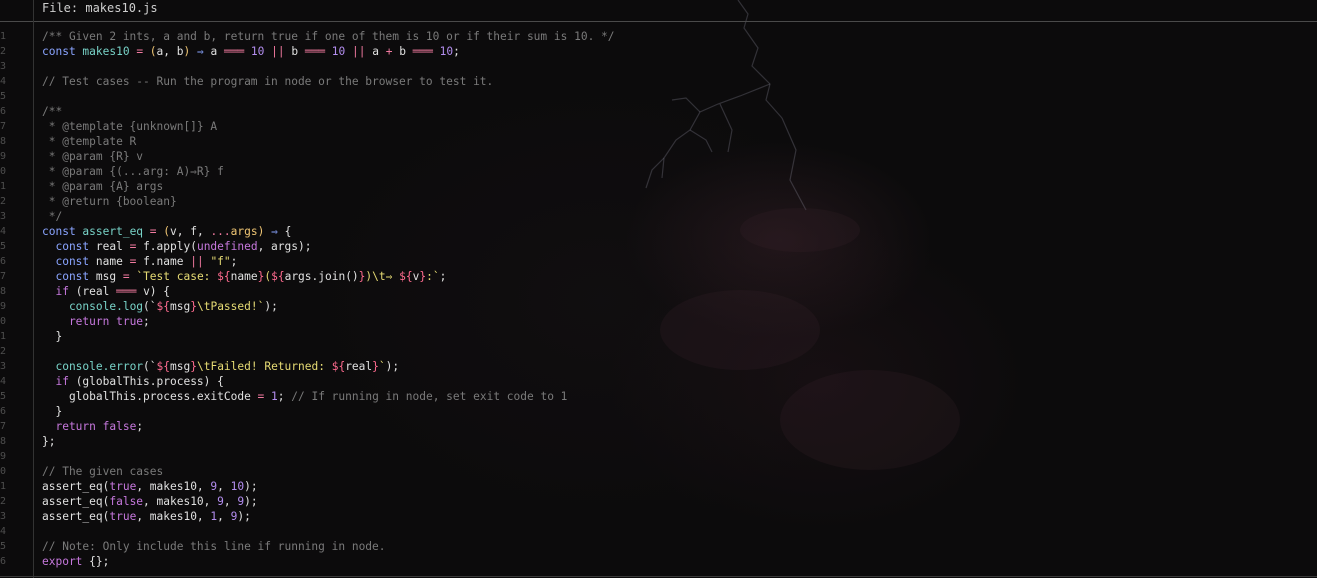  What do you see at coordinates (658, 321) in the screenshot?
I see `code-line: 0 return true;` at bounding box center [658, 321].